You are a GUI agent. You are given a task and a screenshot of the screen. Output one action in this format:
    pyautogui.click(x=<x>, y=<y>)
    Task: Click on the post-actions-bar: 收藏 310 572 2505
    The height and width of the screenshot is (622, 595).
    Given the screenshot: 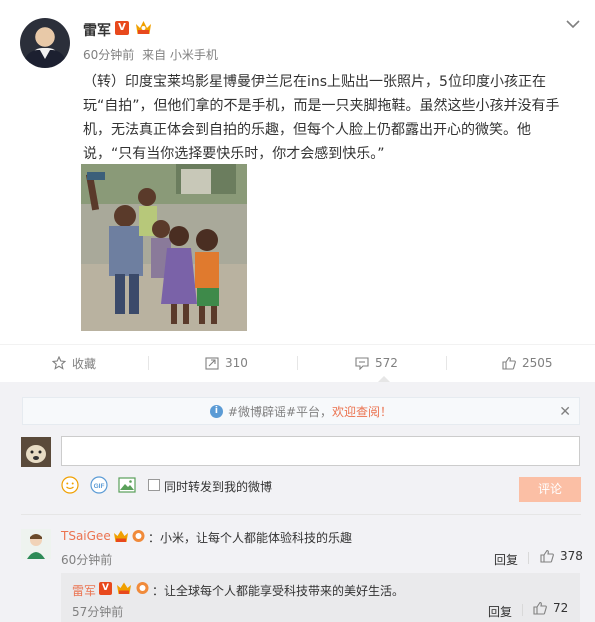 What is the action you would take?
    pyautogui.click(x=297, y=362)
    